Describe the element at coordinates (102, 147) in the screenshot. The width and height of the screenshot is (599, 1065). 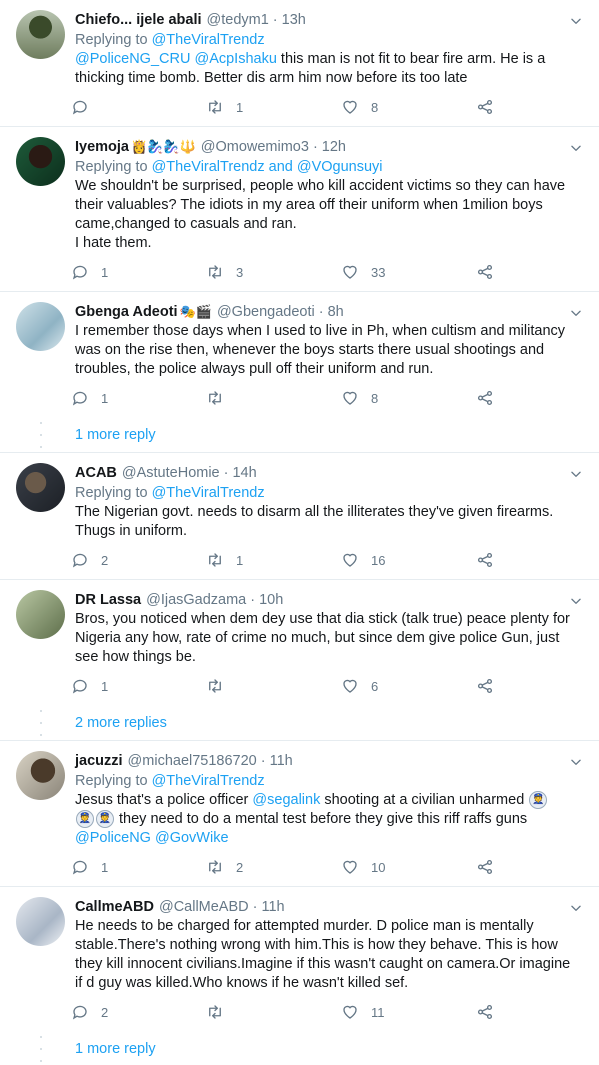
I see `author-name: Iyemoja` at that location.